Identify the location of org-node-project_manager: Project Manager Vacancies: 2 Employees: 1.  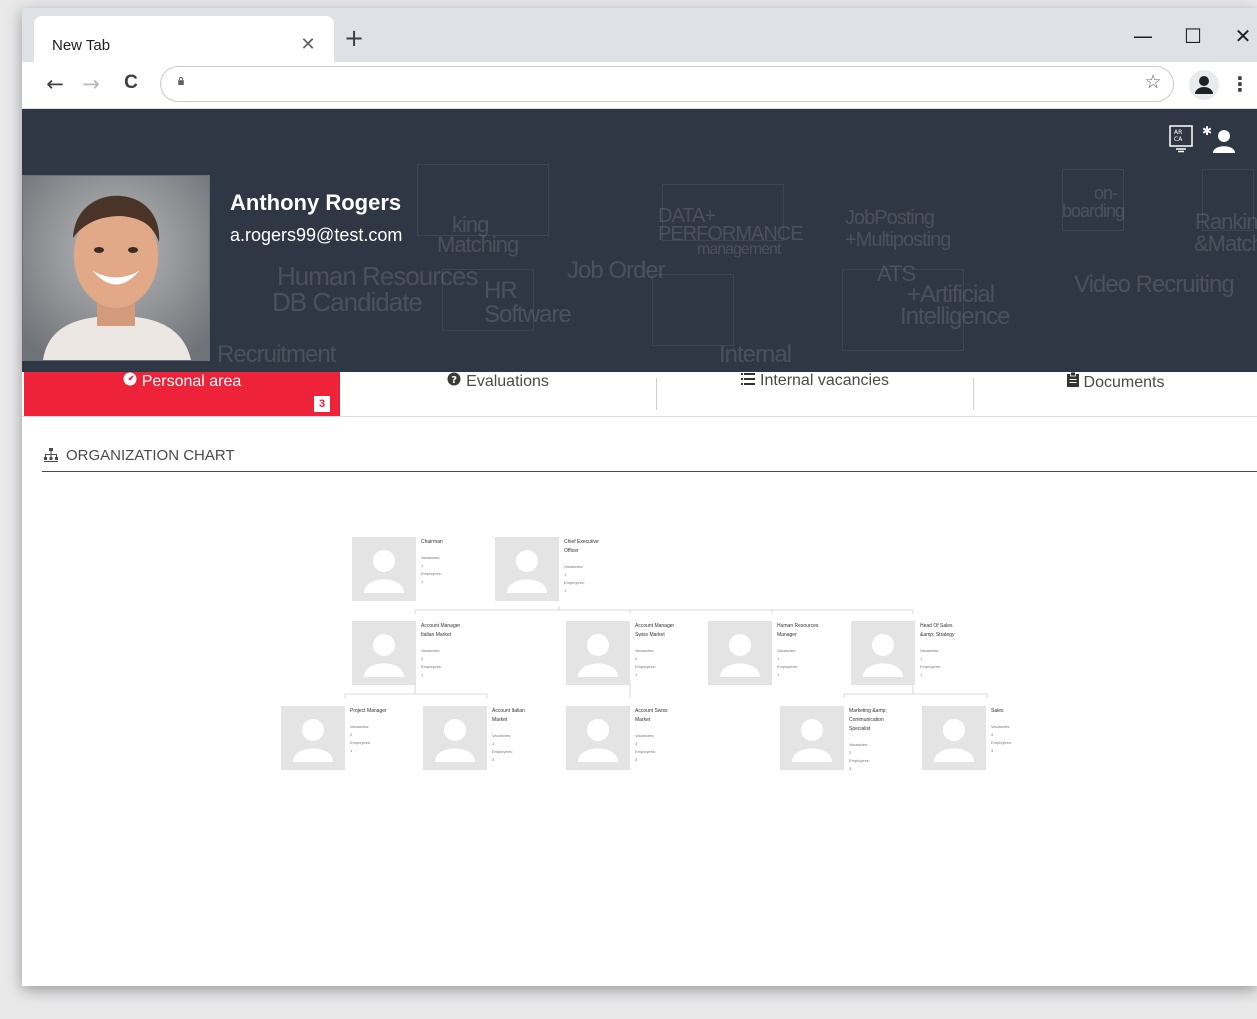
(334, 738).